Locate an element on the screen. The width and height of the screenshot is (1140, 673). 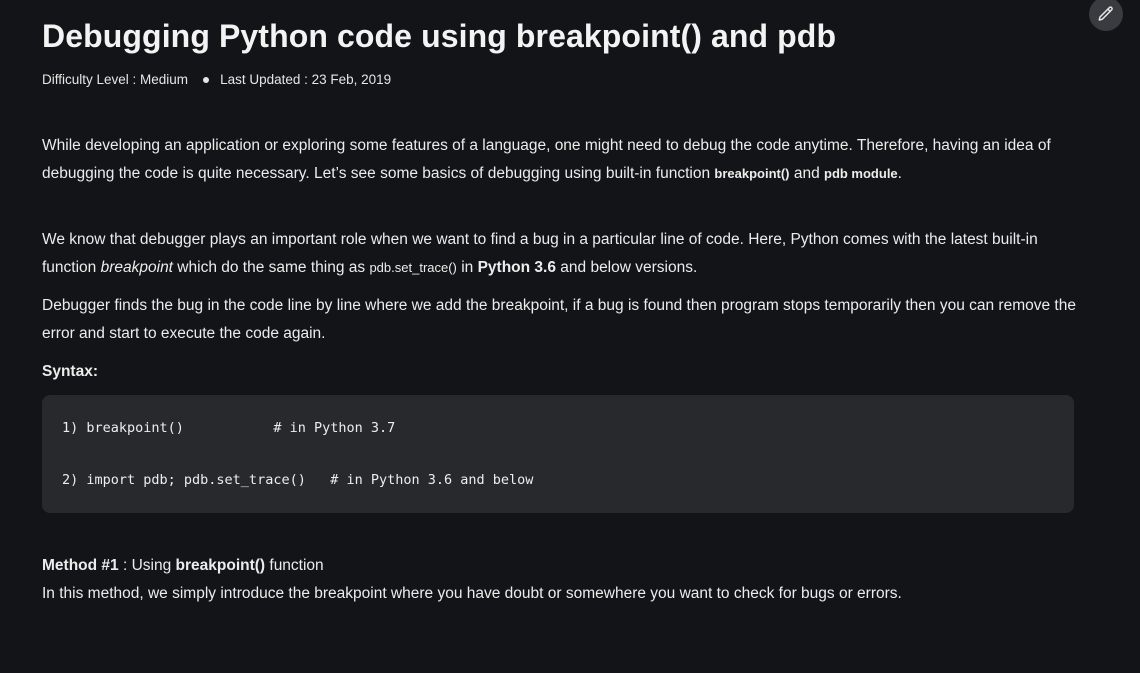
syntax-heading: Syntax: is located at coordinates (70, 371).